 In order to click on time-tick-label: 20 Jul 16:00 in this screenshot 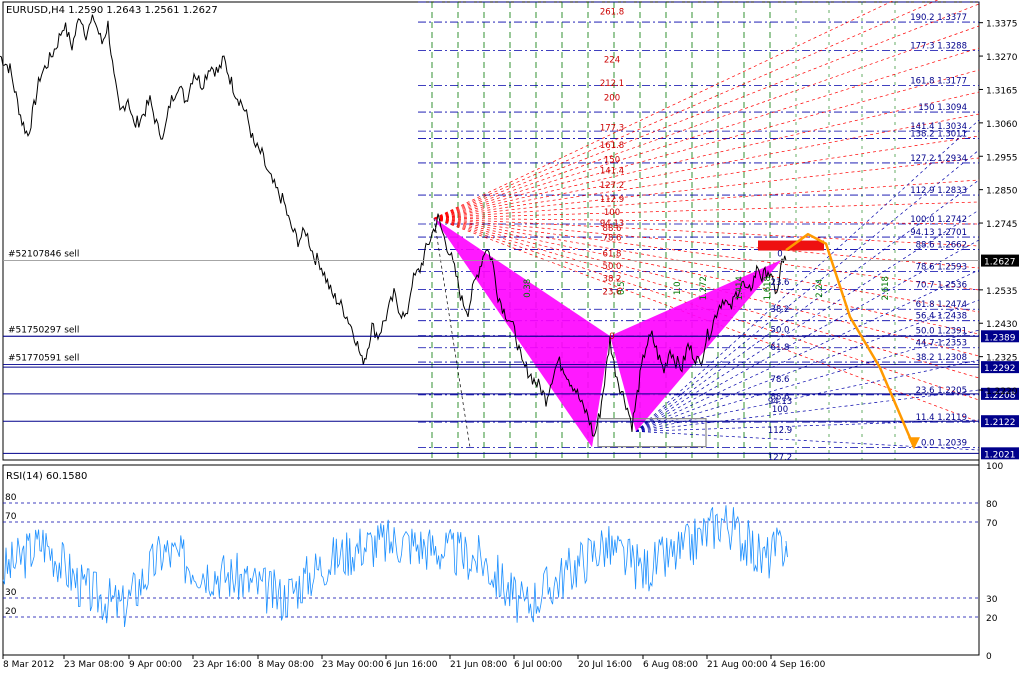, I will do `click(605, 665)`.